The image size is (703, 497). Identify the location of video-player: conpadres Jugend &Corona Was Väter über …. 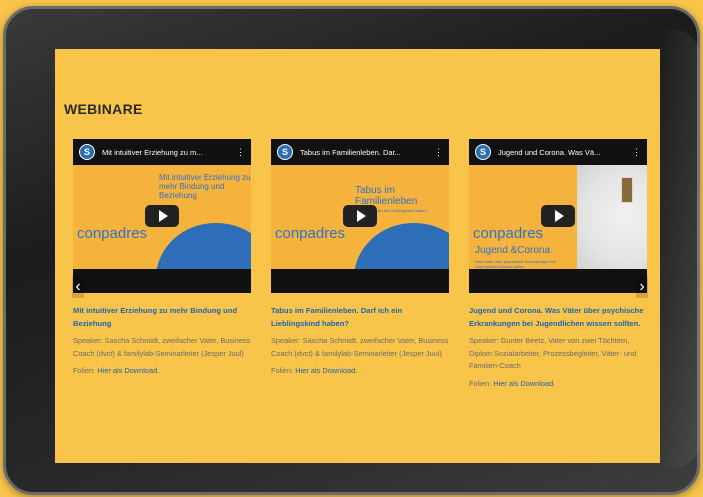
(558, 216).